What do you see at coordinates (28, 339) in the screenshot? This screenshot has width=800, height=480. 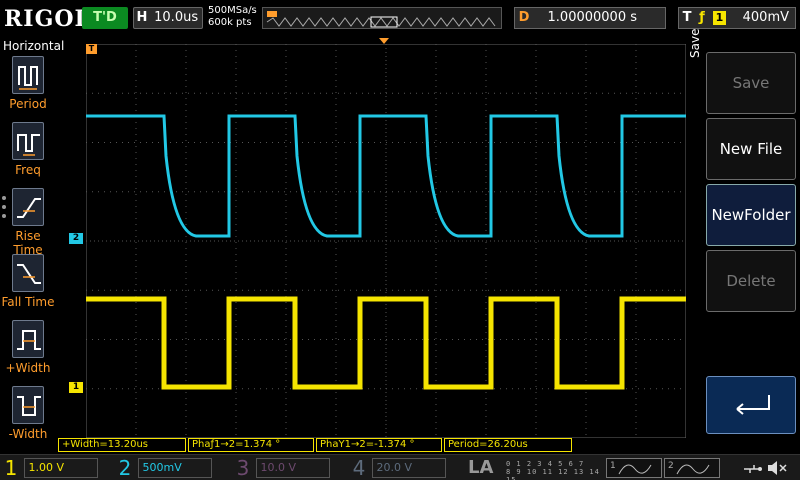 I see `positive-width-icon` at bounding box center [28, 339].